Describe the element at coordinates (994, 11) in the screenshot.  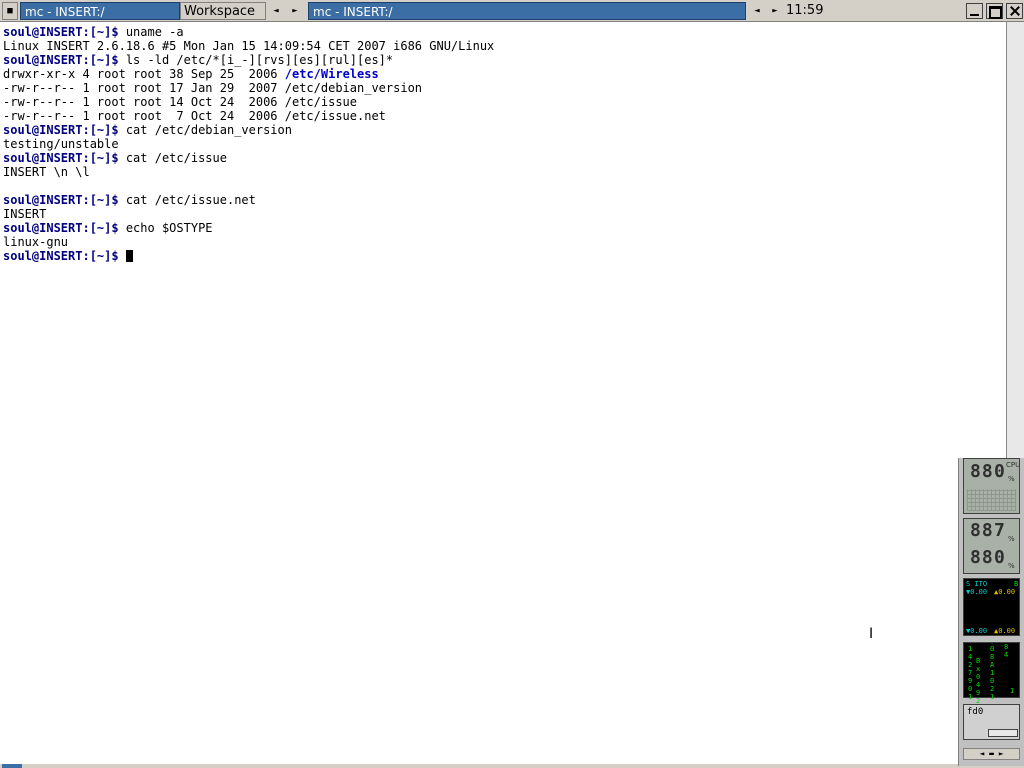
I see `maximize-button` at that location.